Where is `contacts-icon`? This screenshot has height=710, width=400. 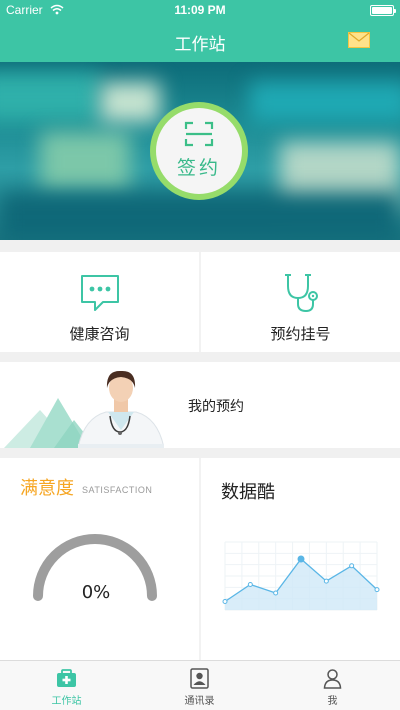
contacts-icon is located at coordinates (199, 678).